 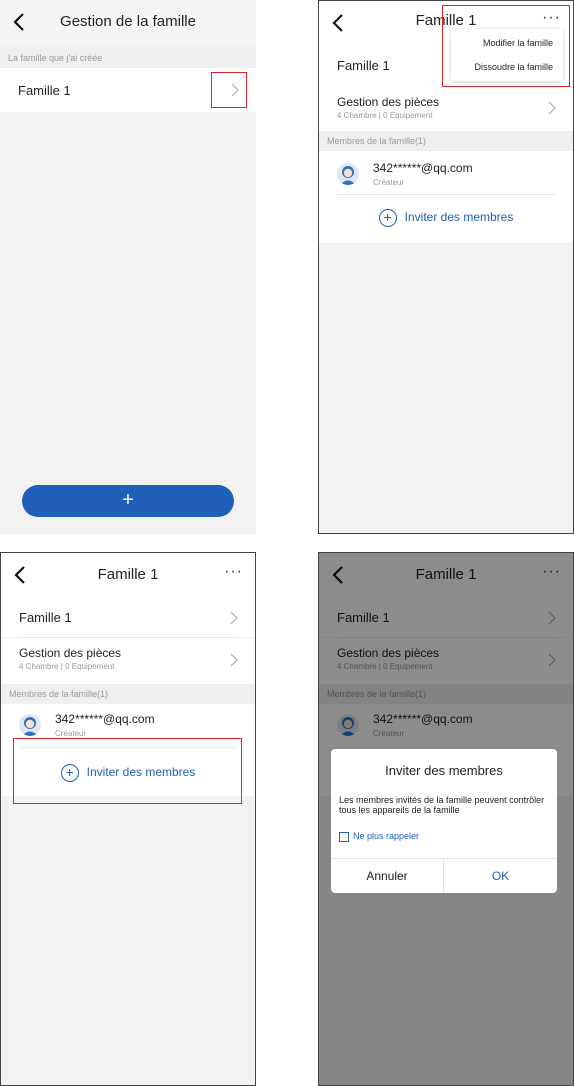 I want to click on checkbox-icon, so click(x=344, y=836).